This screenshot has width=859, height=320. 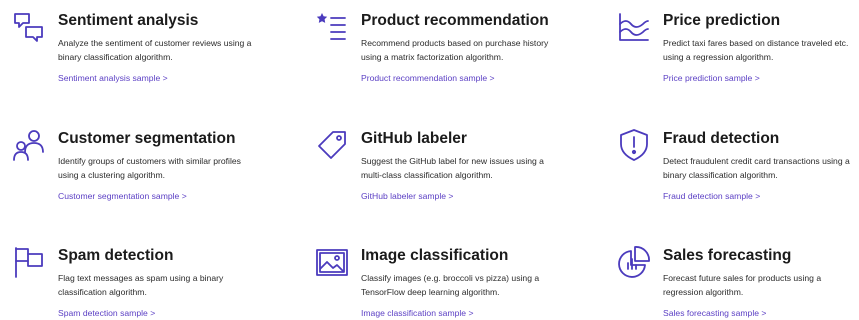 I want to click on card-title: Sales forecasting, so click(x=727, y=255).